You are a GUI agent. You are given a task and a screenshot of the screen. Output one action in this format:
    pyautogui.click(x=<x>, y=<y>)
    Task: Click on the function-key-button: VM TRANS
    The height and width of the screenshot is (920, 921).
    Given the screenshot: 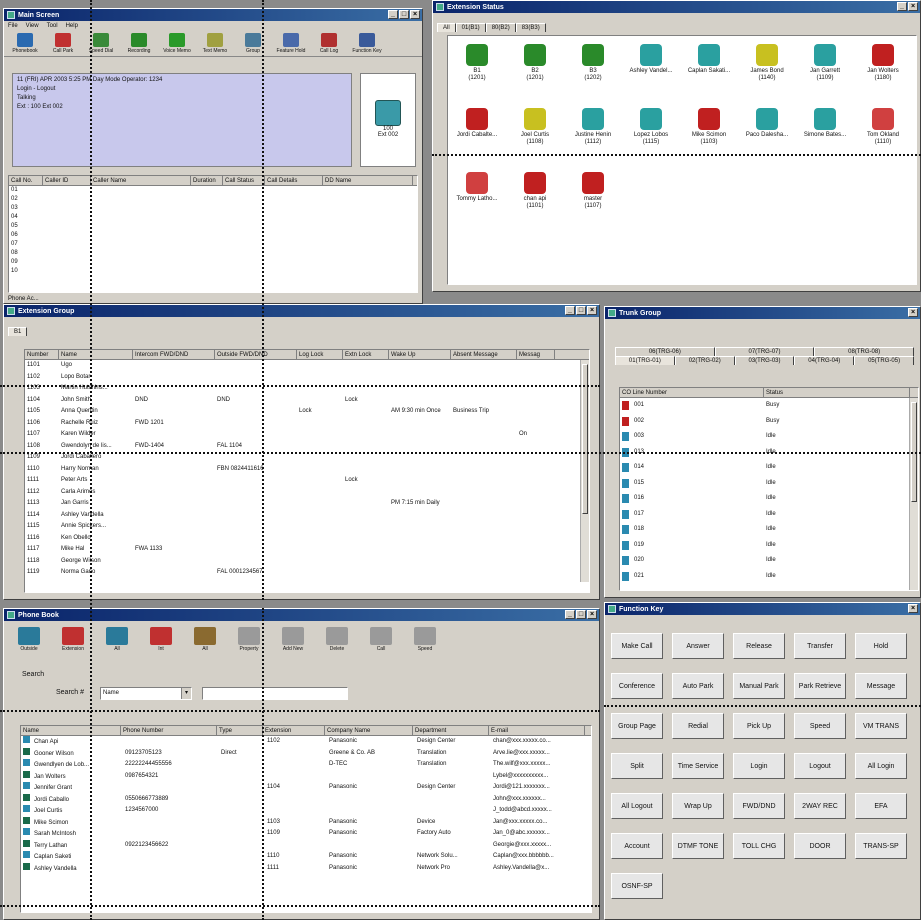 What is the action you would take?
    pyautogui.click(x=881, y=726)
    